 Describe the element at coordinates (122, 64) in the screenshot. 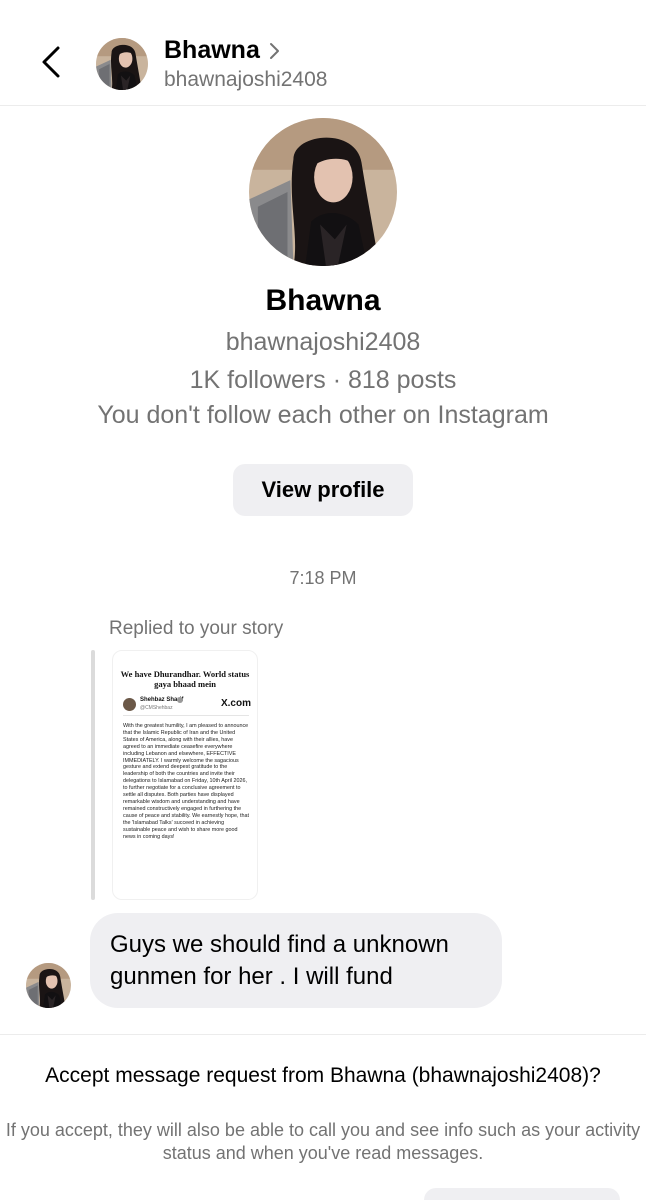

I see `header-avatar` at that location.